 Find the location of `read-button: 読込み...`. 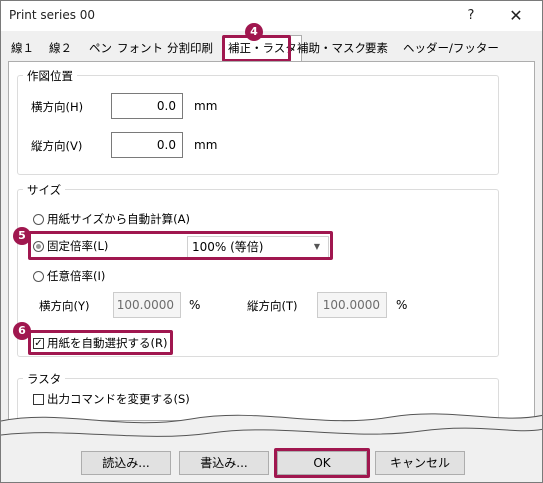

read-button: 読込み... is located at coordinates (126, 463).